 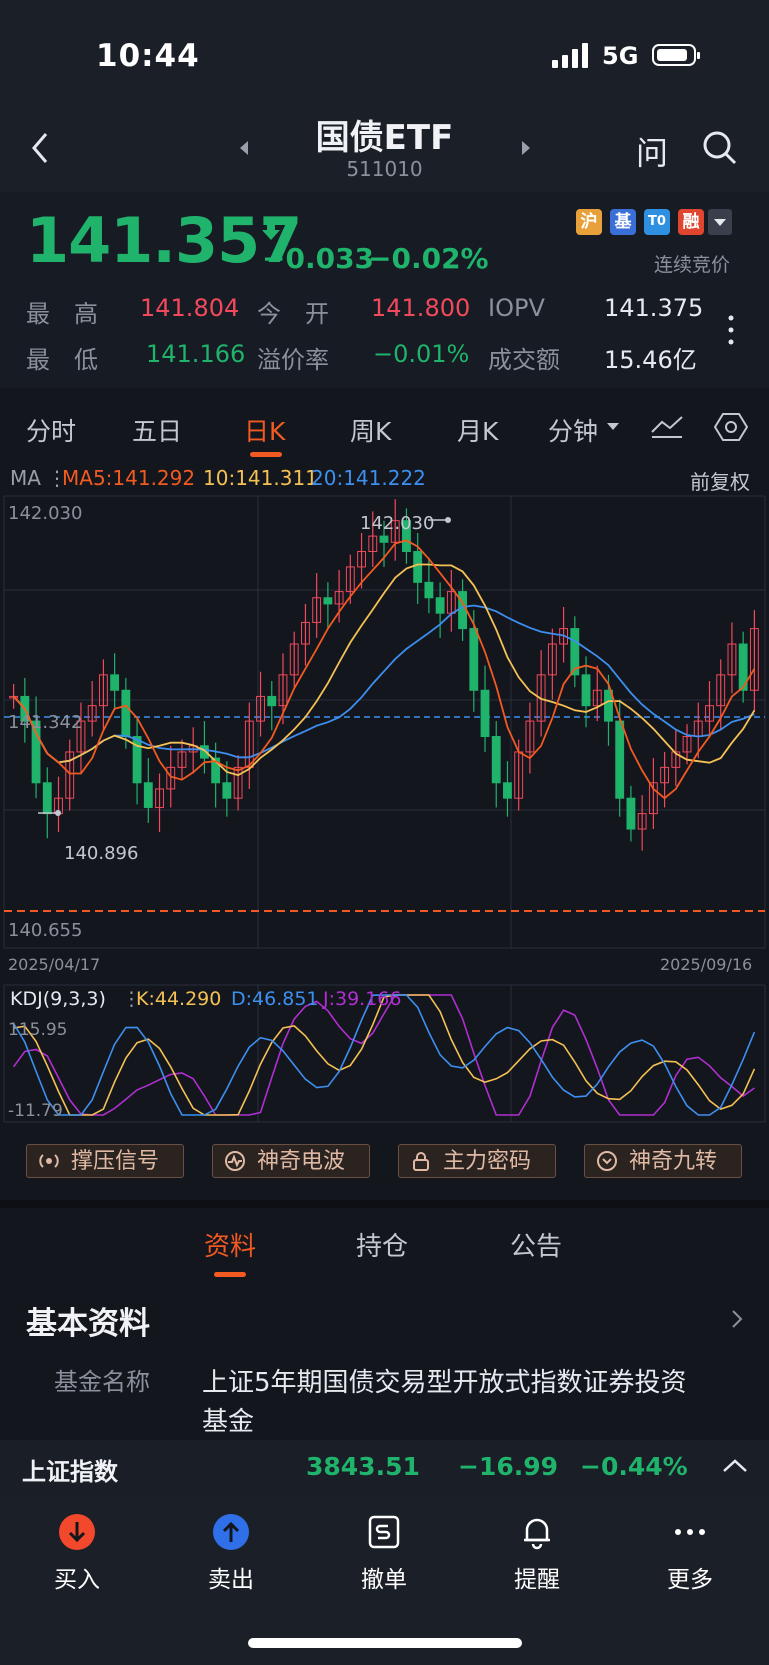 I want to click on tab-intraday: 分时, so click(x=51, y=430).